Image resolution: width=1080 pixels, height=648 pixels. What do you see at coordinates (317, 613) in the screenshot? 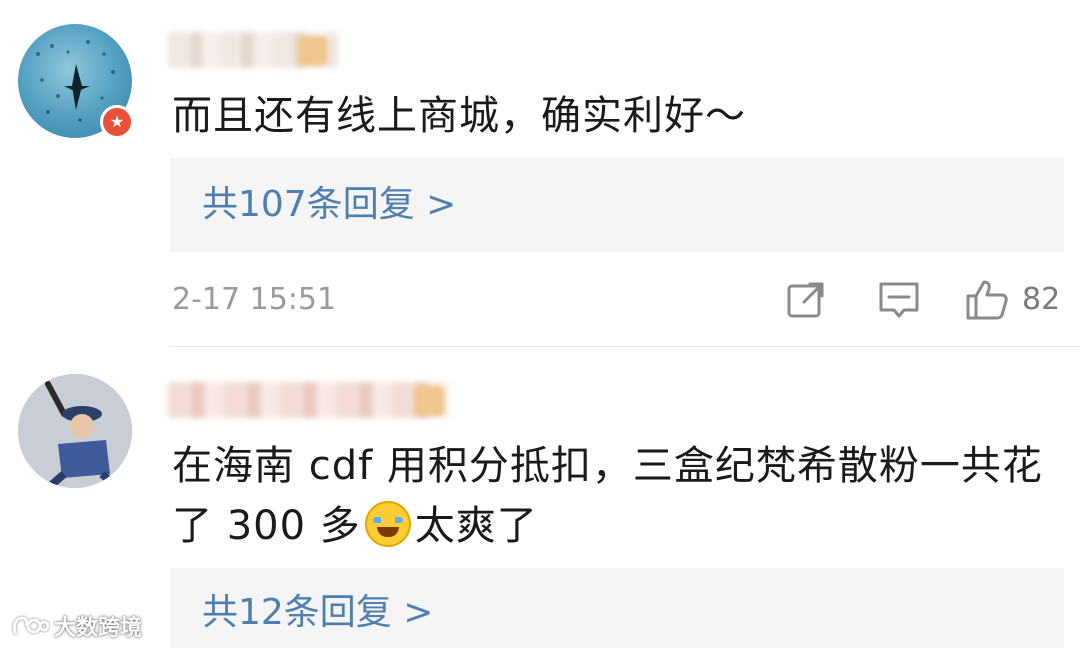
I see `view-replies-link: 共12条回复 >` at bounding box center [317, 613].